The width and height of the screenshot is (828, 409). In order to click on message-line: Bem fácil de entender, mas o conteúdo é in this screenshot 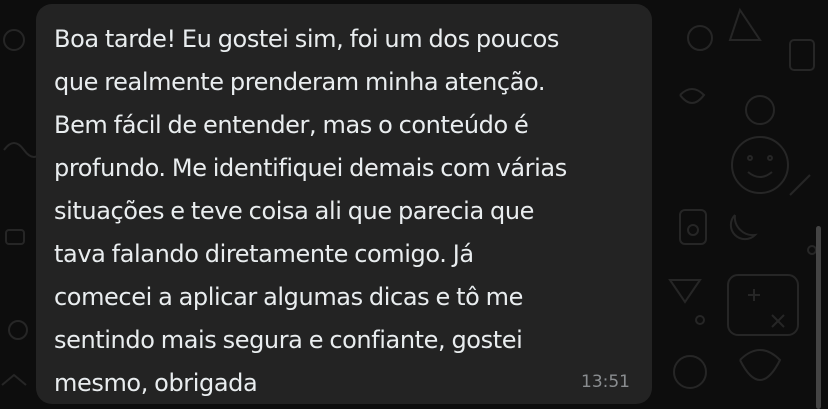, I will do `click(291, 125)`.